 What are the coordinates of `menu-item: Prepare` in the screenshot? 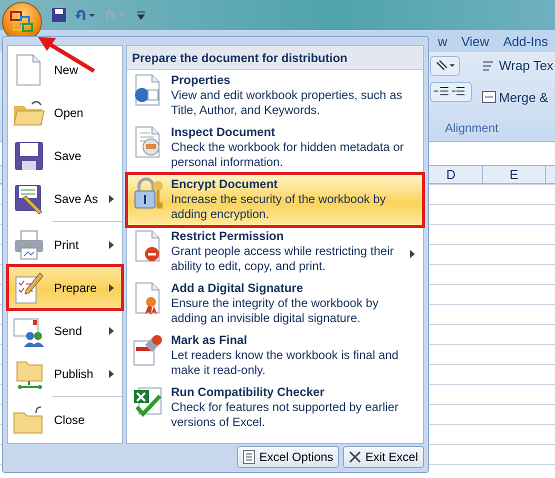 It's located at (65, 287).